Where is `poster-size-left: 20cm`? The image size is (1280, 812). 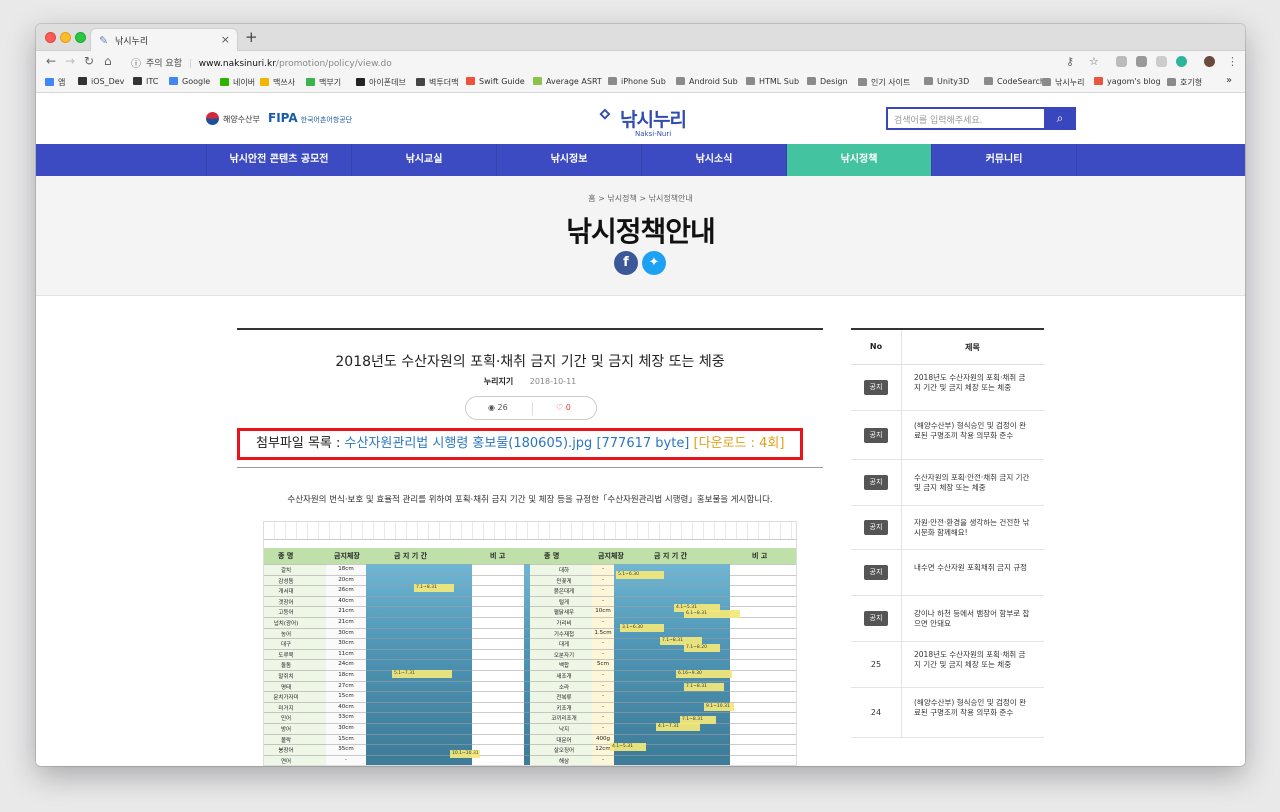 poster-size-left: 20cm is located at coordinates (346, 579).